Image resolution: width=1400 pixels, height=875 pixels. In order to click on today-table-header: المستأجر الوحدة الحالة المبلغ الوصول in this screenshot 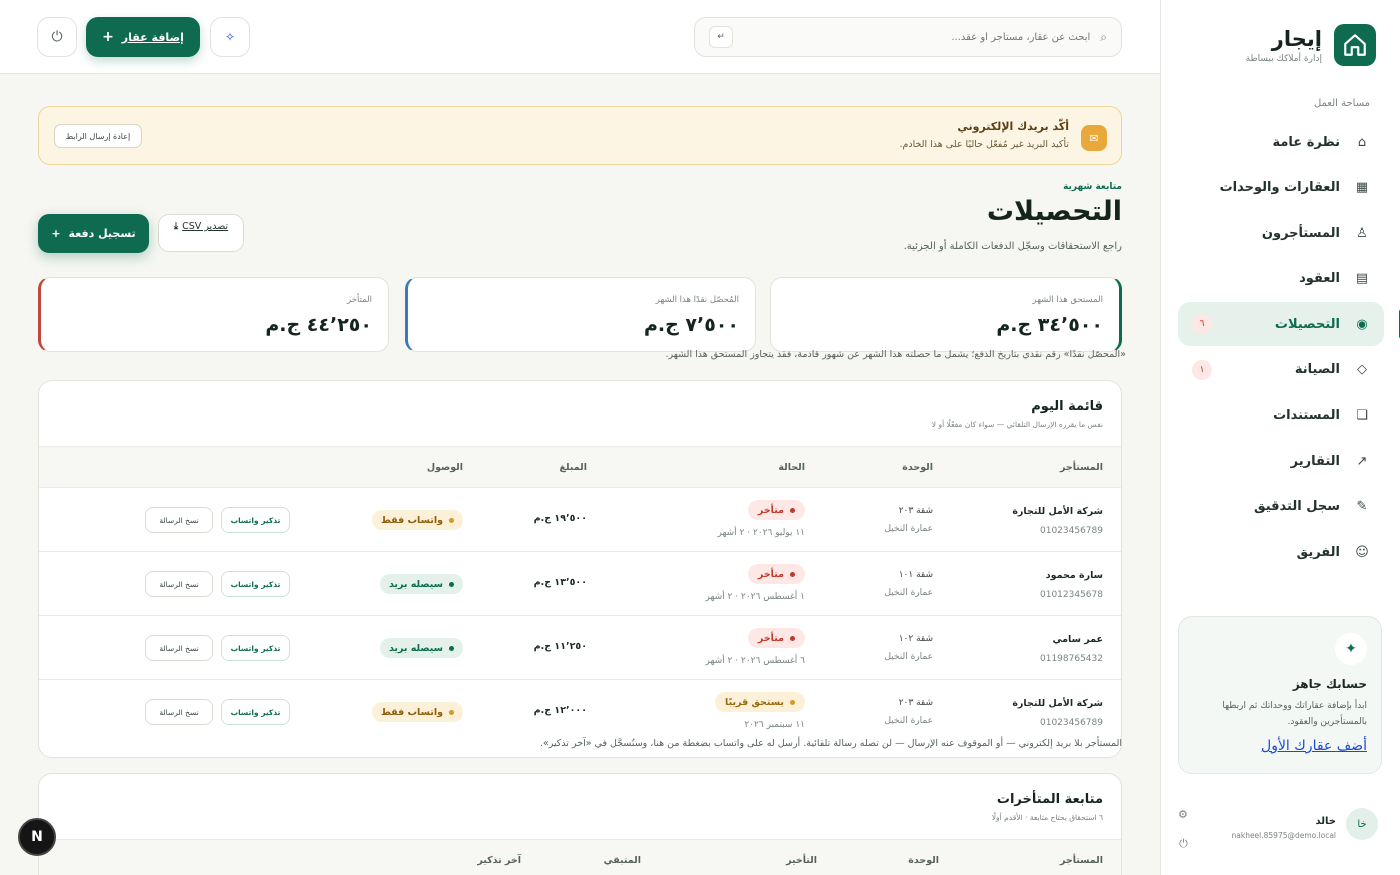, I will do `click(580, 467)`.